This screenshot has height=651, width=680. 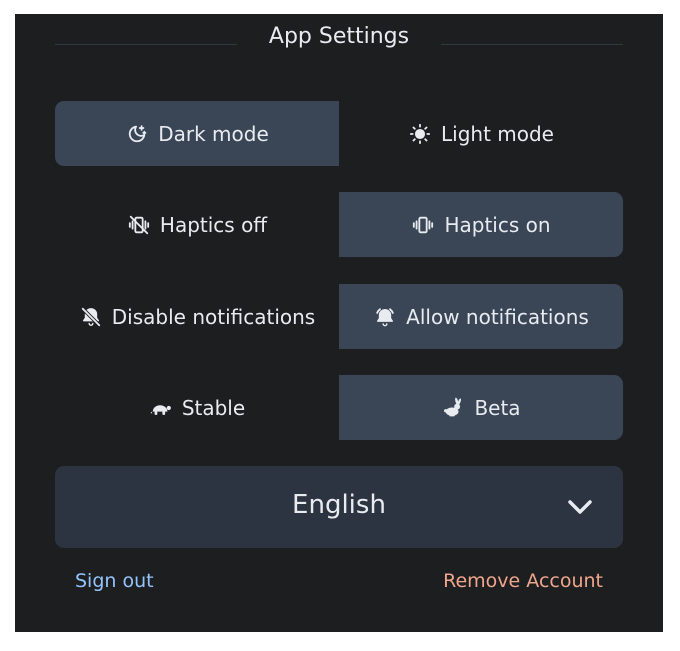 What do you see at coordinates (497, 407) in the screenshot?
I see `beta-label: Beta` at bounding box center [497, 407].